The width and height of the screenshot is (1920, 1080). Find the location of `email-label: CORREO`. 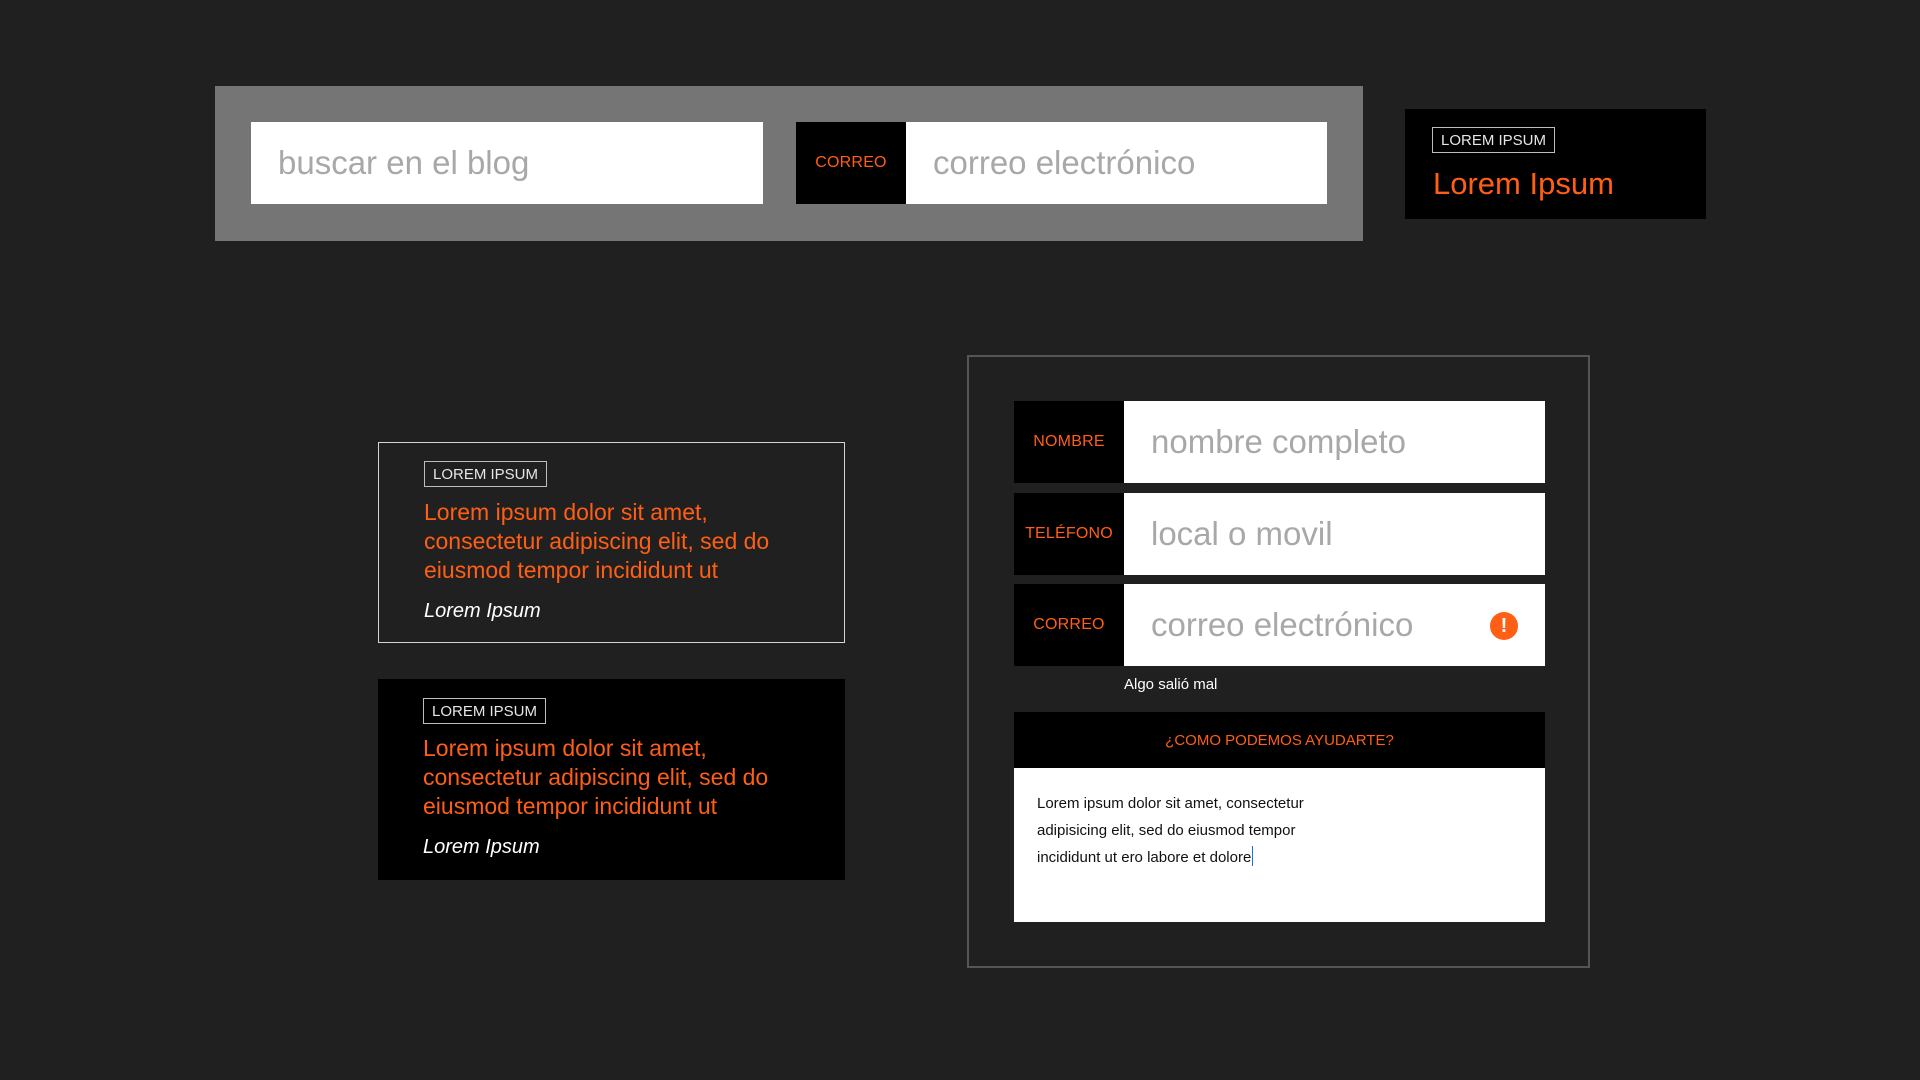

email-label: CORREO is located at coordinates (1069, 625).